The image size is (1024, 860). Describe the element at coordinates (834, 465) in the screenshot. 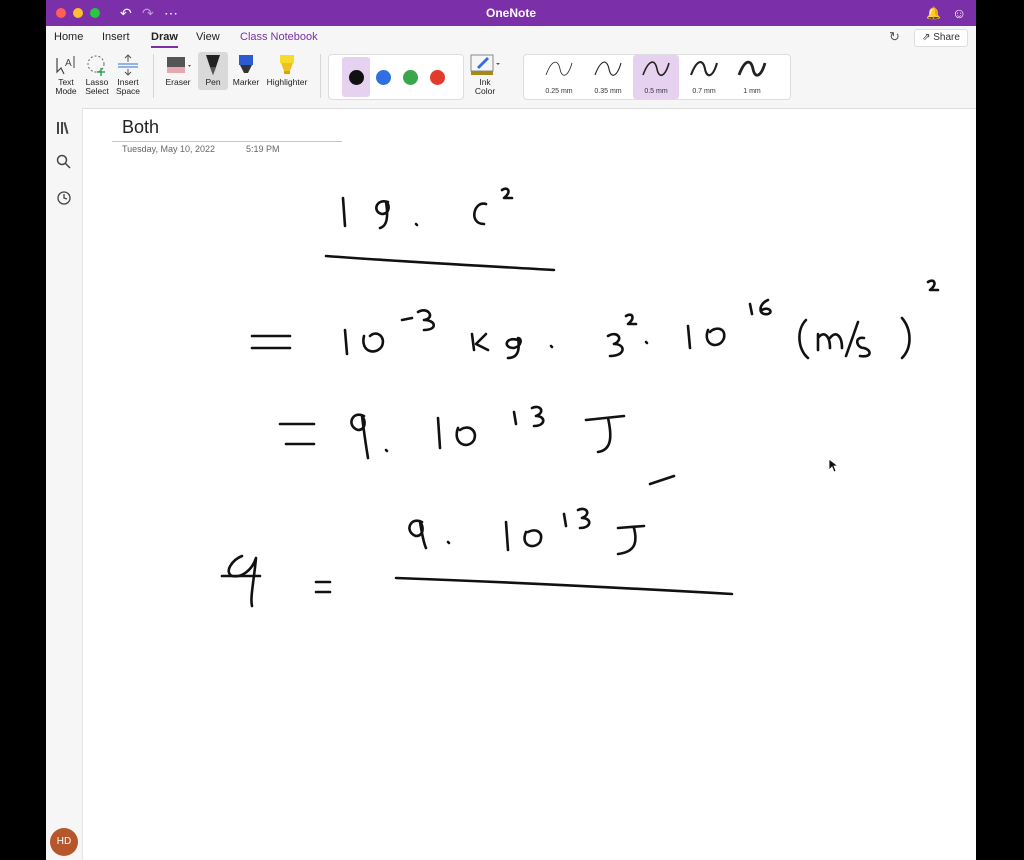

I see `mouse-cursor-icon` at that location.